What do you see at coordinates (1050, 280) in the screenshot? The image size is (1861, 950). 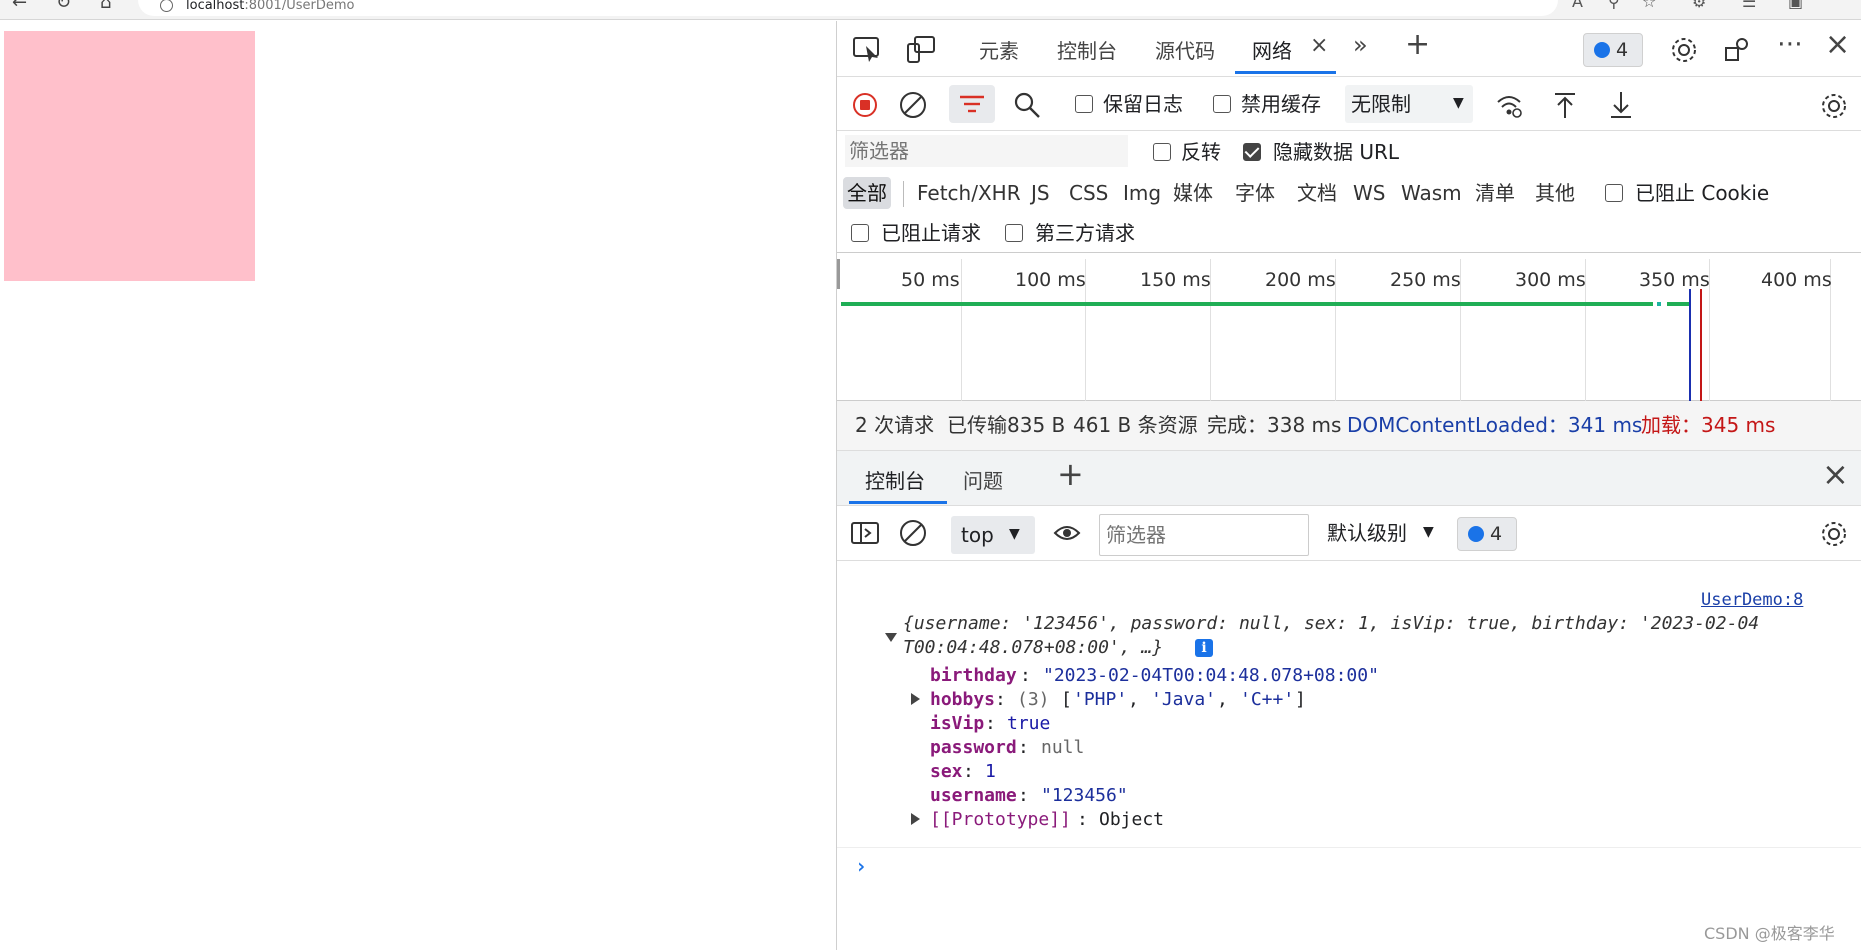 I see `timeline-tick: 100 ms` at bounding box center [1050, 280].